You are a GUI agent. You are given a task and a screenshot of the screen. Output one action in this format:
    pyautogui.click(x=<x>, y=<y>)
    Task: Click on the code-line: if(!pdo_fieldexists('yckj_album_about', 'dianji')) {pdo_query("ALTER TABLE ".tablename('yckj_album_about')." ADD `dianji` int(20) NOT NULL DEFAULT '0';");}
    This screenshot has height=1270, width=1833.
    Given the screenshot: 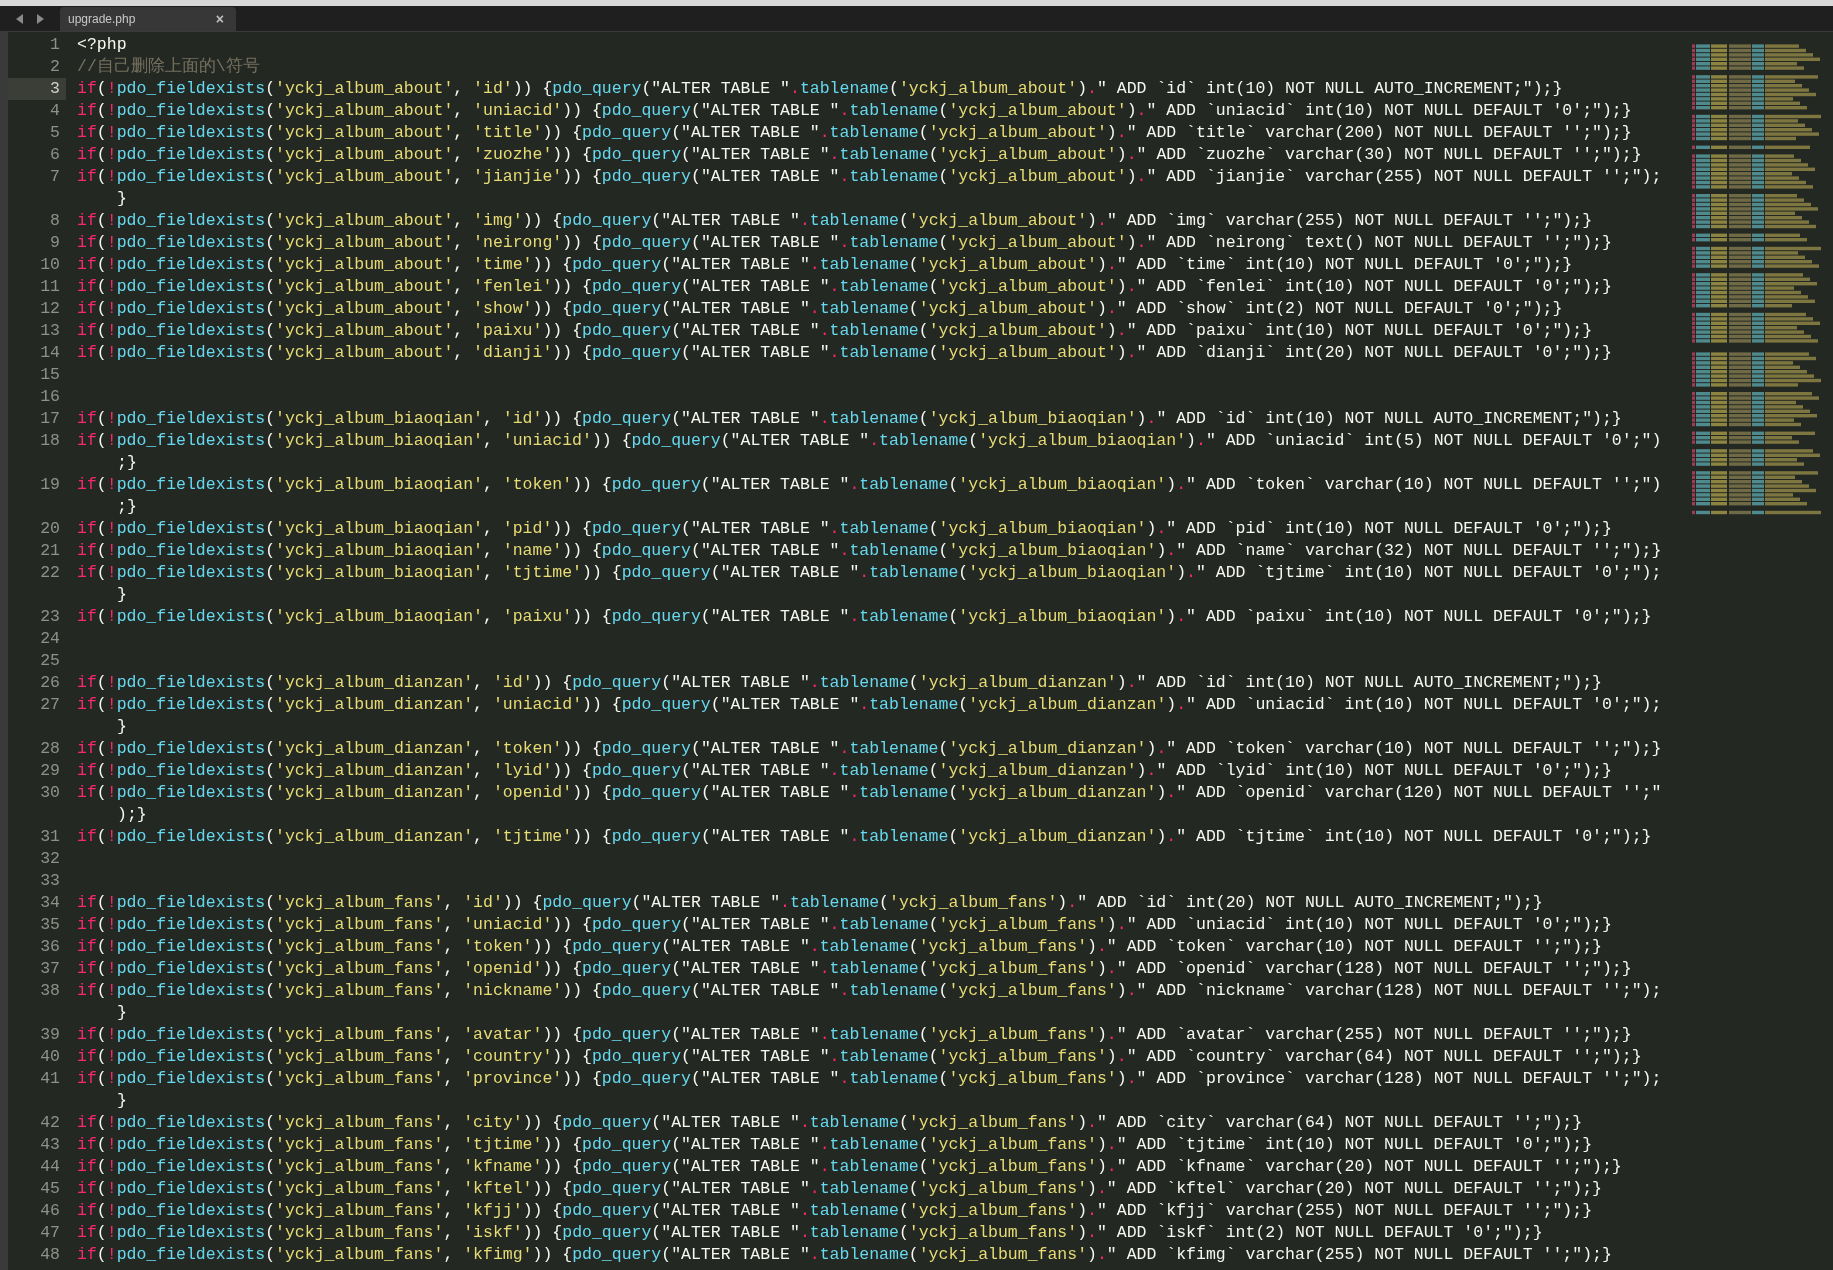 What is the action you would take?
    pyautogui.click(x=844, y=353)
    